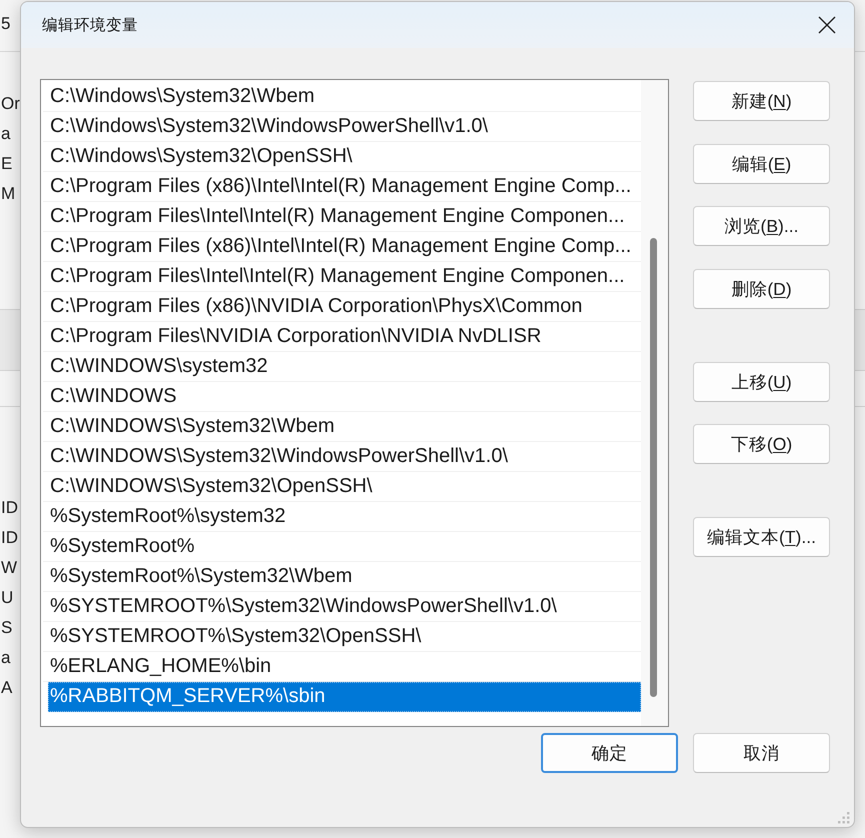 Image resolution: width=865 pixels, height=838 pixels. Describe the element at coordinates (90, 26) in the screenshot. I see `dialog-title: 编辑环境变量` at that location.